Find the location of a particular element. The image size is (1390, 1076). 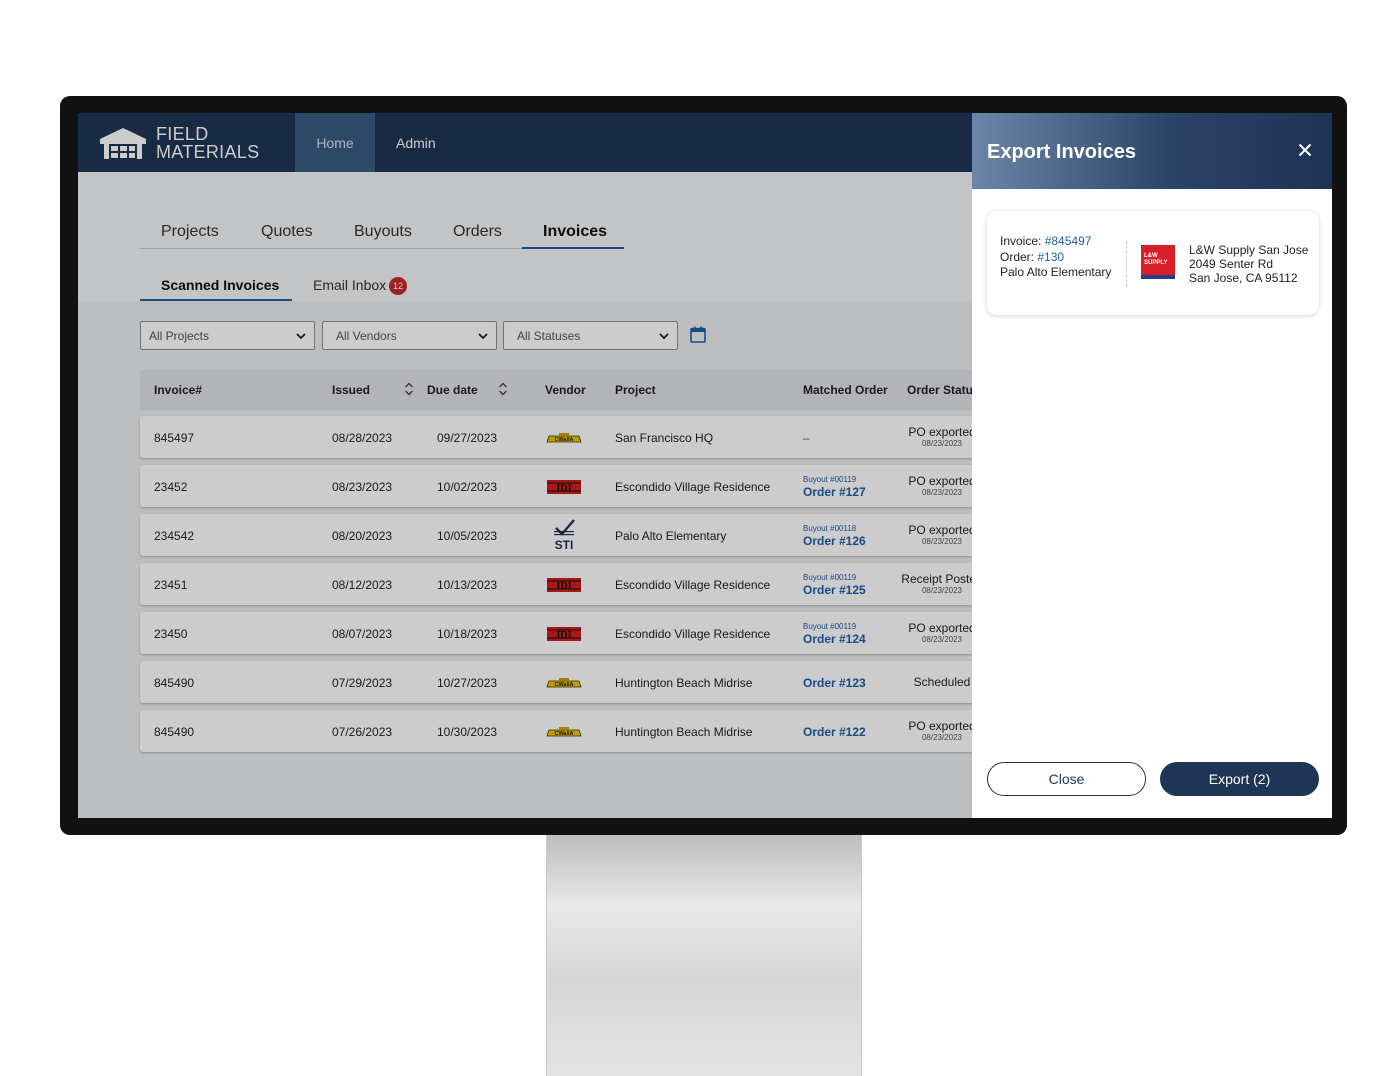

monitor-stand is located at coordinates (704, 955).